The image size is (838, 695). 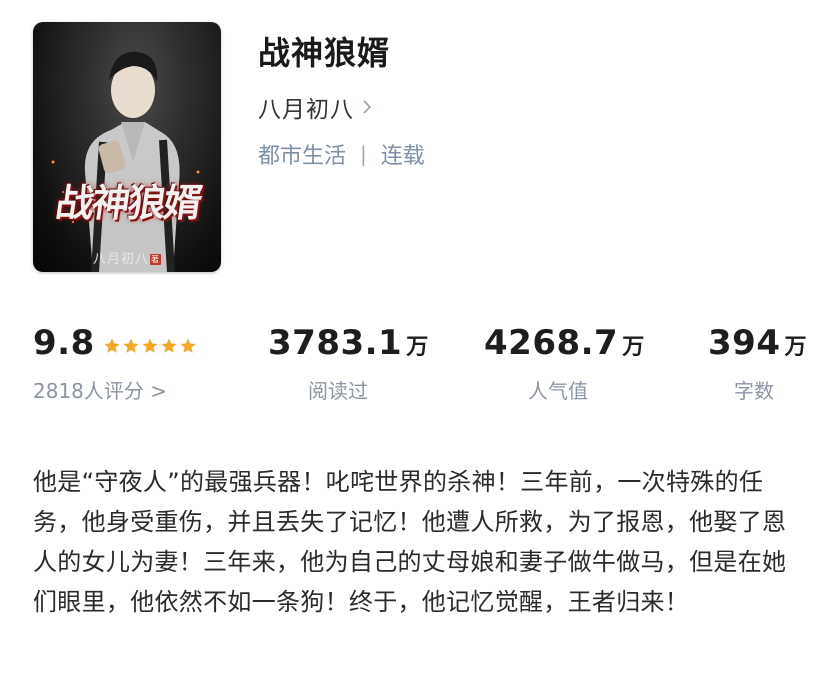 I want to click on popularity-unit: 万, so click(x=633, y=347).